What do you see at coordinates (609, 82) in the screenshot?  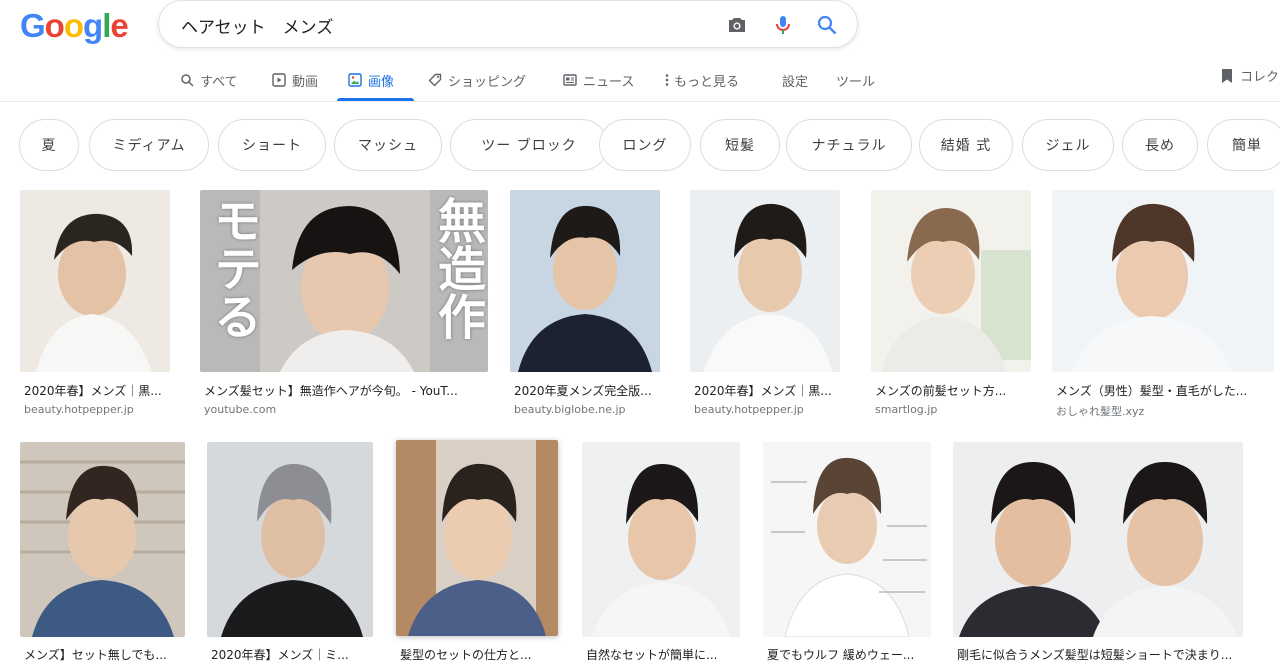 I see `tab-label: ニュース` at bounding box center [609, 82].